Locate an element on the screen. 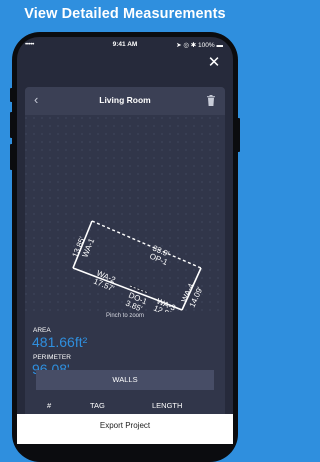  close-icon: ✕ is located at coordinates (214, 62).